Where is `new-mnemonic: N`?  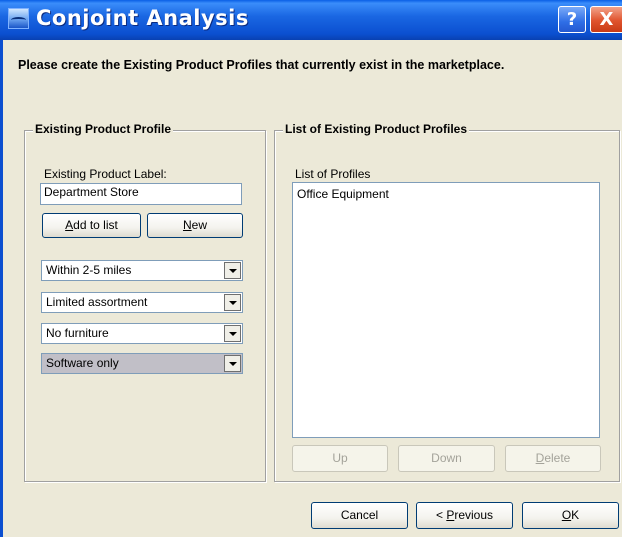 new-mnemonic: N is located at coordinates (187, 225).